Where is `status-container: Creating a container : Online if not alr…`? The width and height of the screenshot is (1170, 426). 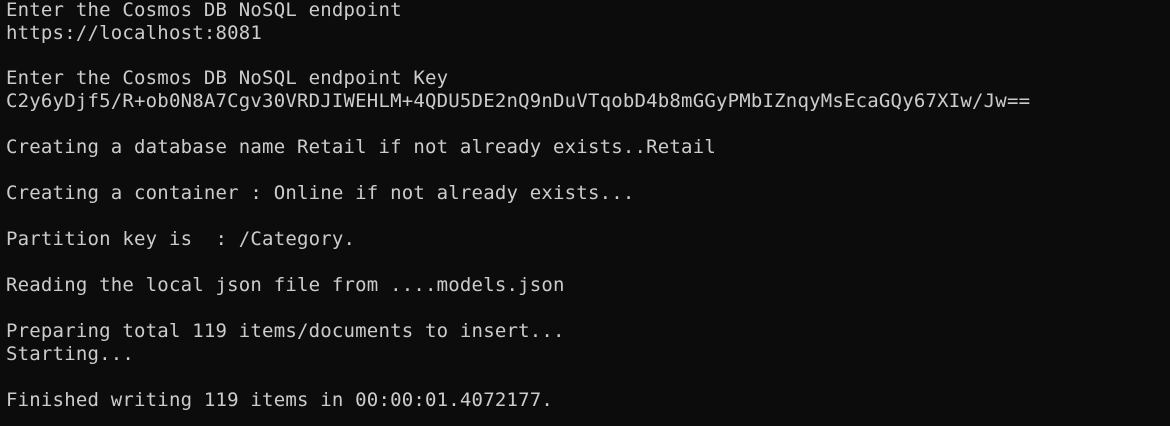
status-container: Creating a container : Online if not alr… is located at coordinates (320, 193).